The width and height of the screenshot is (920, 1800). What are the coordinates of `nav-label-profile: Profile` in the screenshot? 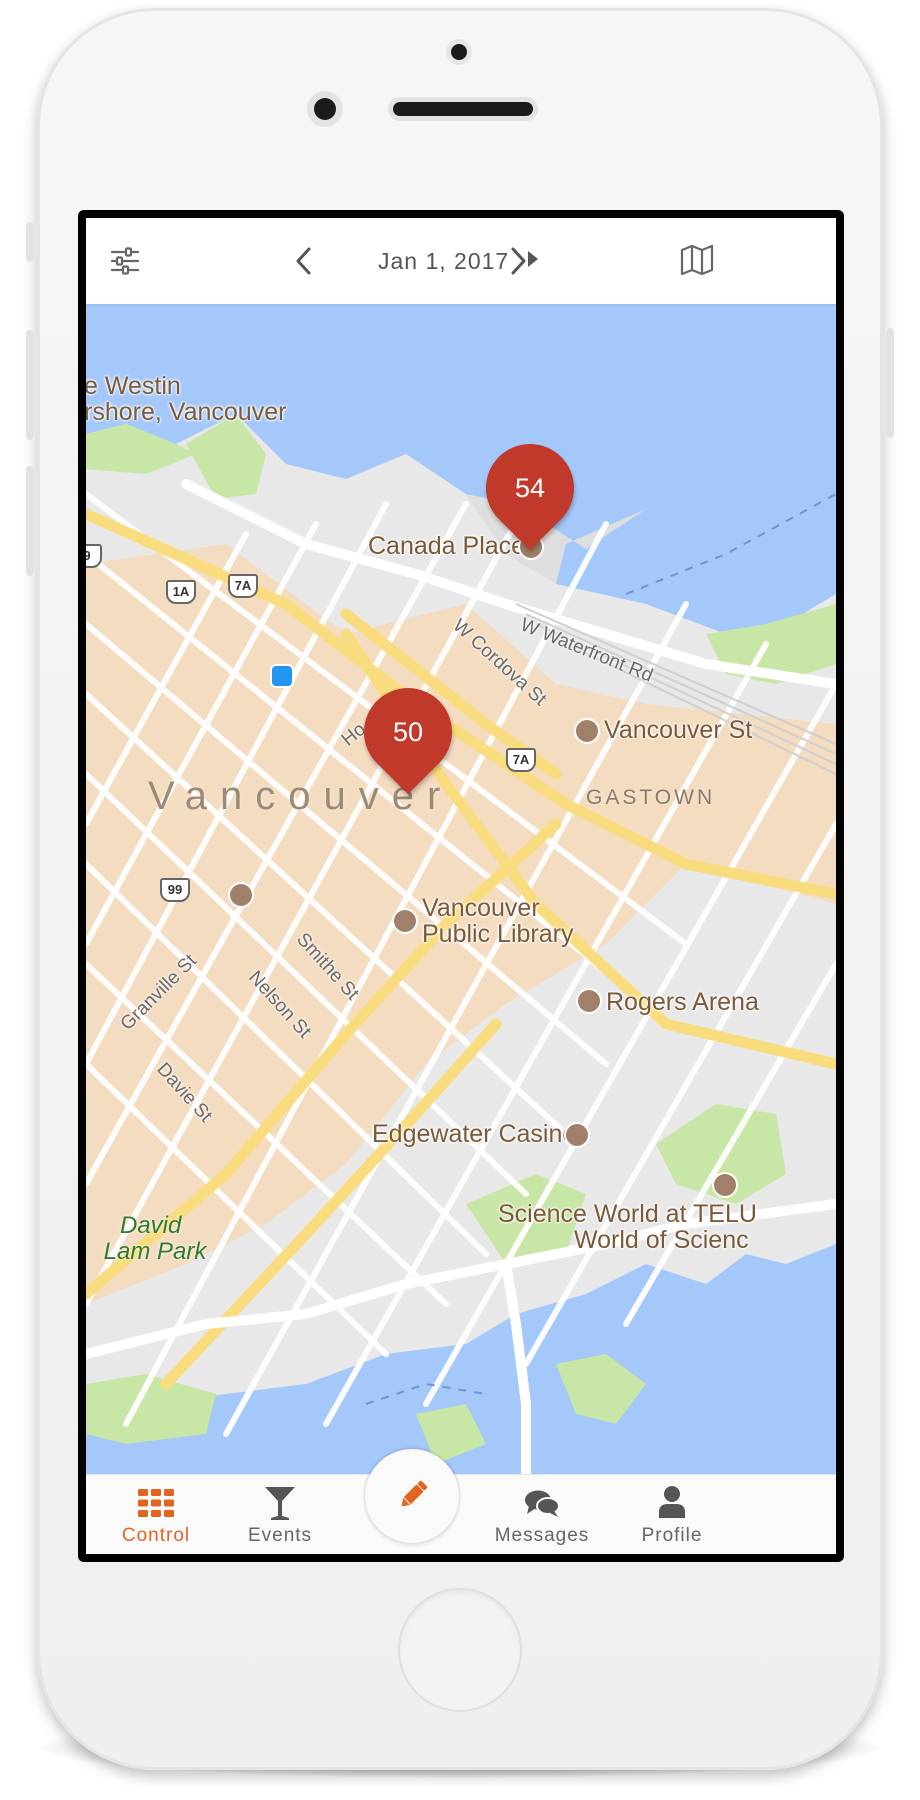 It's located at (672, 1535).